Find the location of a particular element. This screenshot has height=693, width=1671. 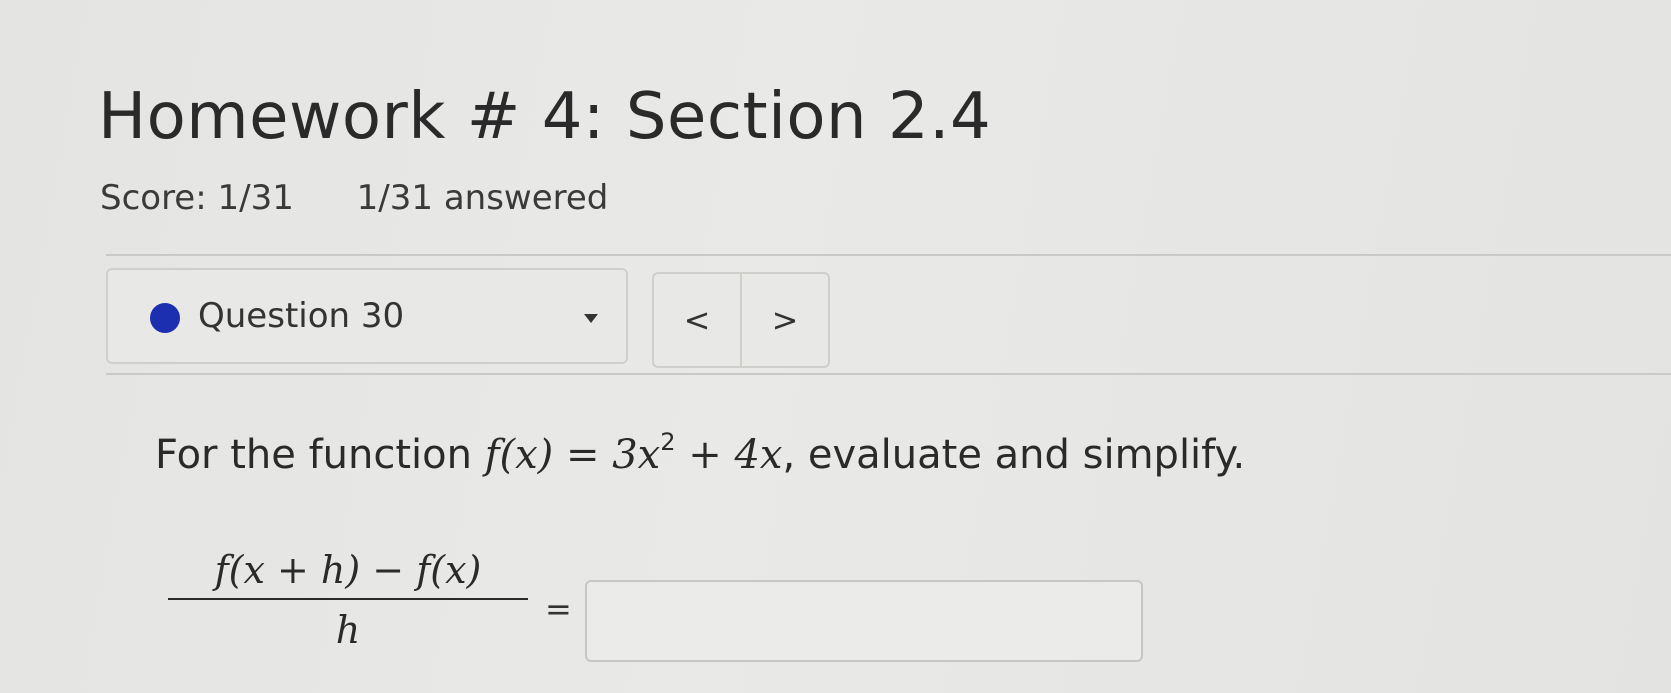

difference-quotient: f(x + h) − f(x) h is located at coordinates (348, 600).